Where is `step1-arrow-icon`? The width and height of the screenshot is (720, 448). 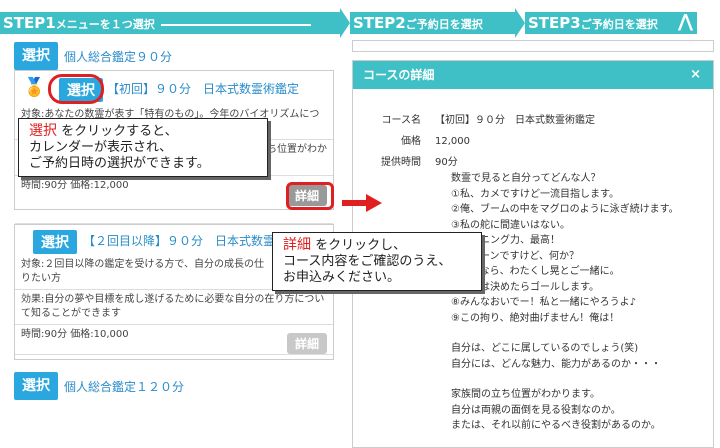 step1-arrow-icon is located at coordinates (345, 23).